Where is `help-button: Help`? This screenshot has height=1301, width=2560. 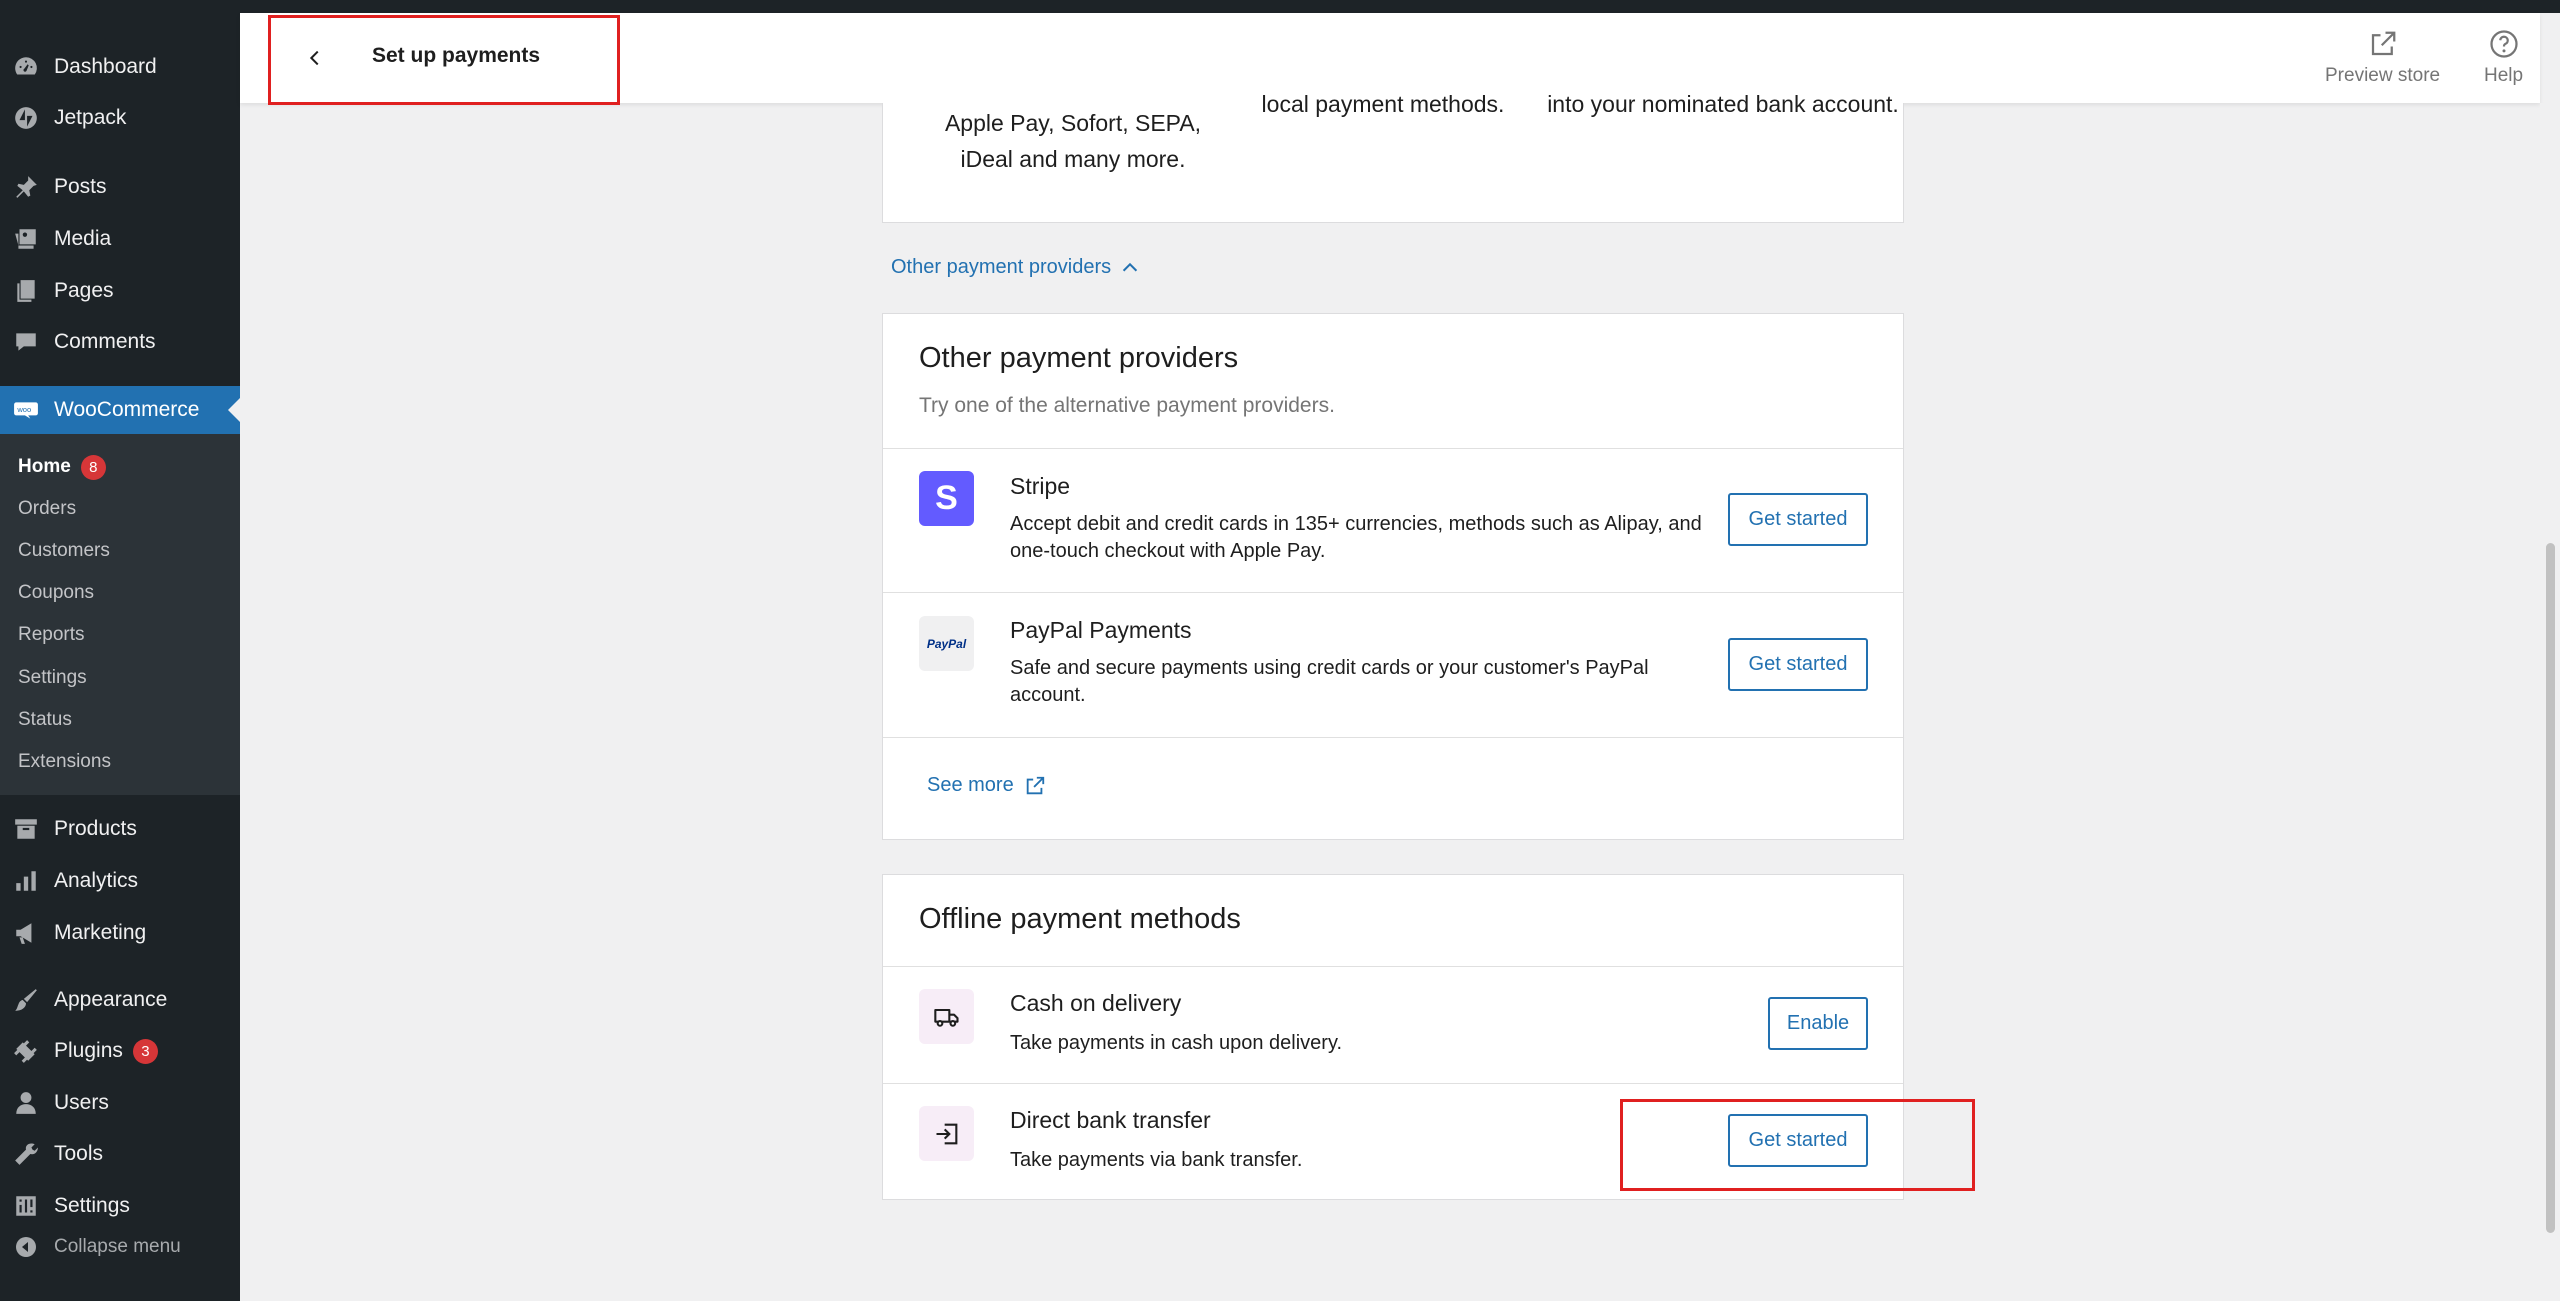 help-button: Help is located at coordinates (2503, 58).